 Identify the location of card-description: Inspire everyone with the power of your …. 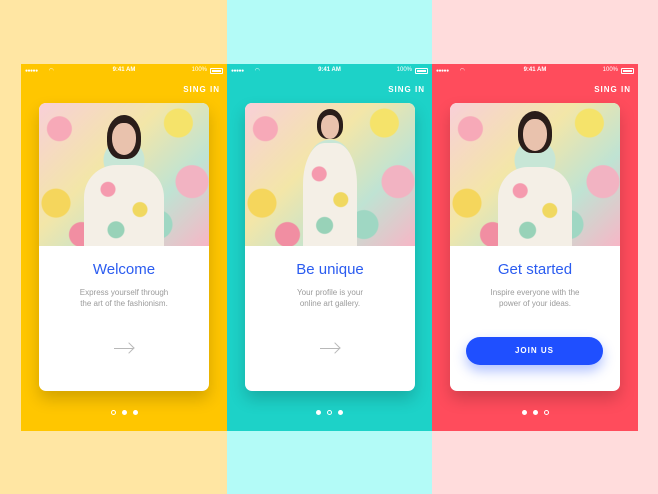
(535, 298).